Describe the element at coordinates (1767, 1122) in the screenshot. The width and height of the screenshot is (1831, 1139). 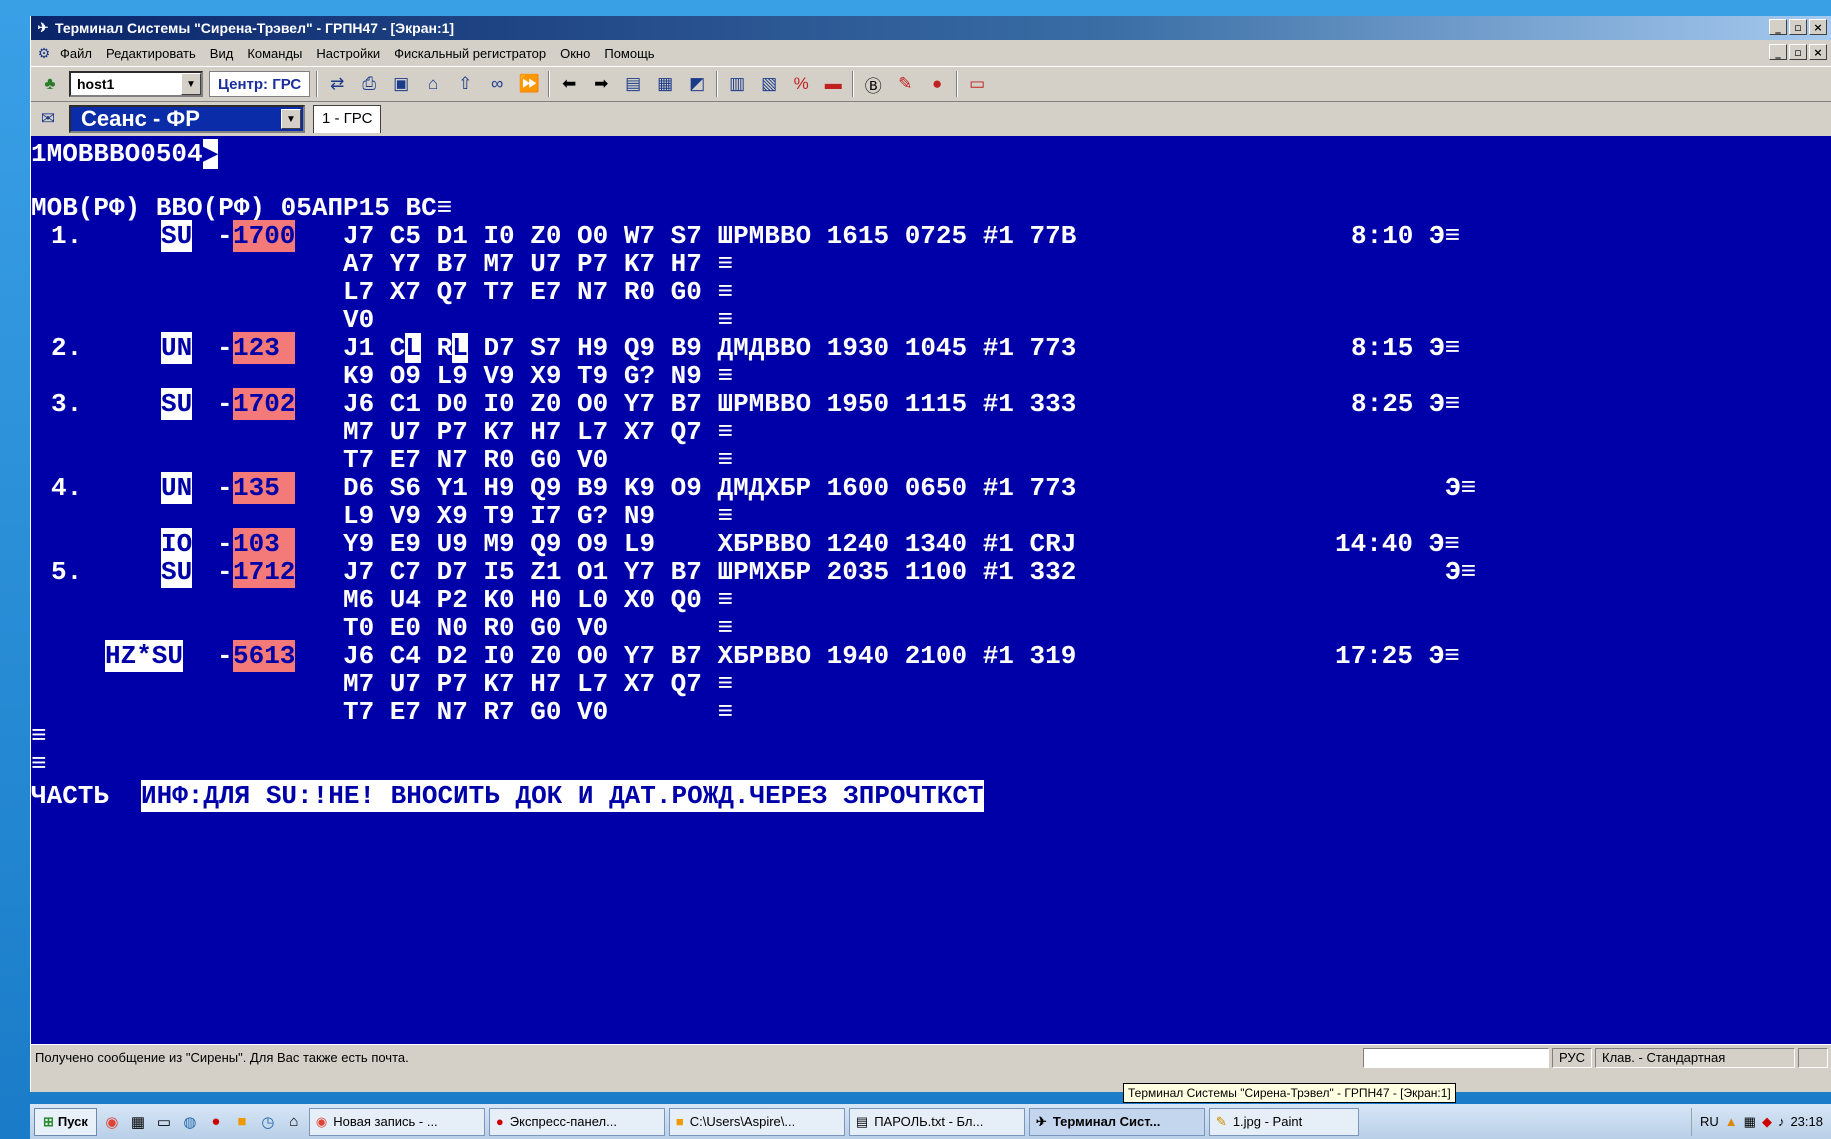
I see `antivirus-icon: ◆` at that location.